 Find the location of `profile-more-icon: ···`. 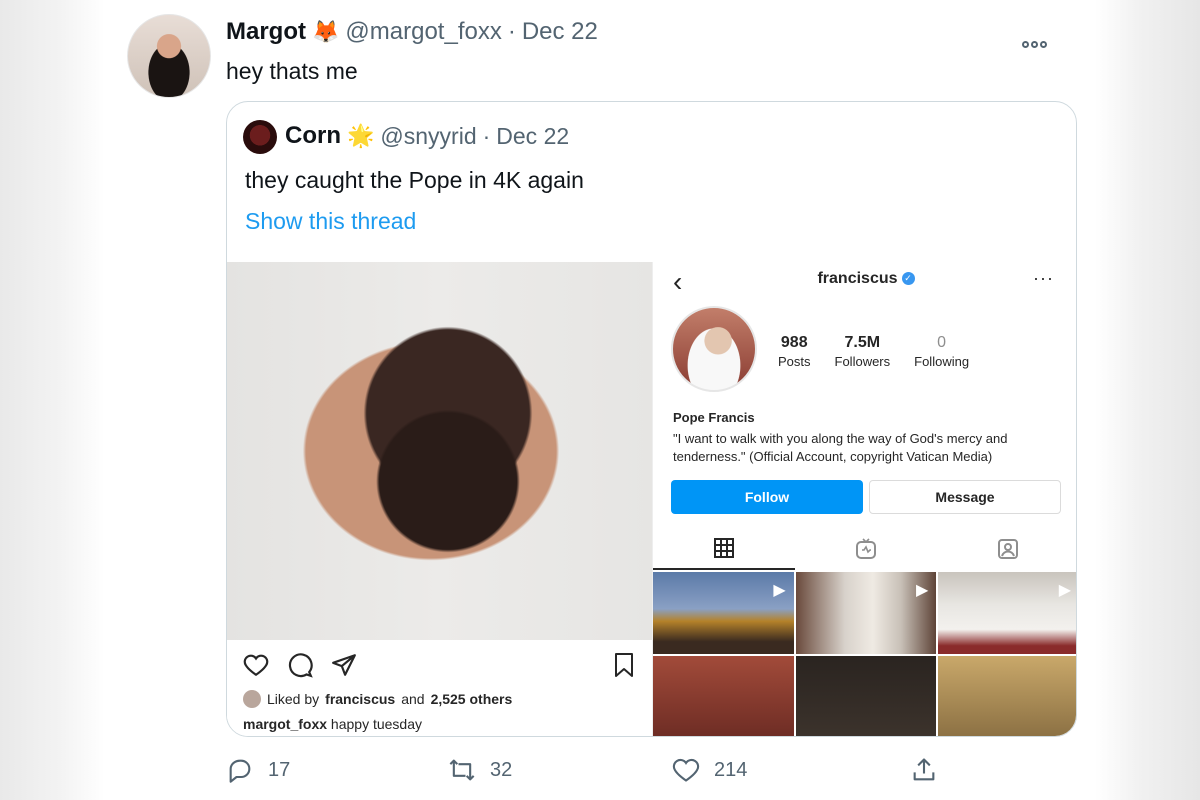

profile-more-icon: ··· is located at coordinates (1043, 278).